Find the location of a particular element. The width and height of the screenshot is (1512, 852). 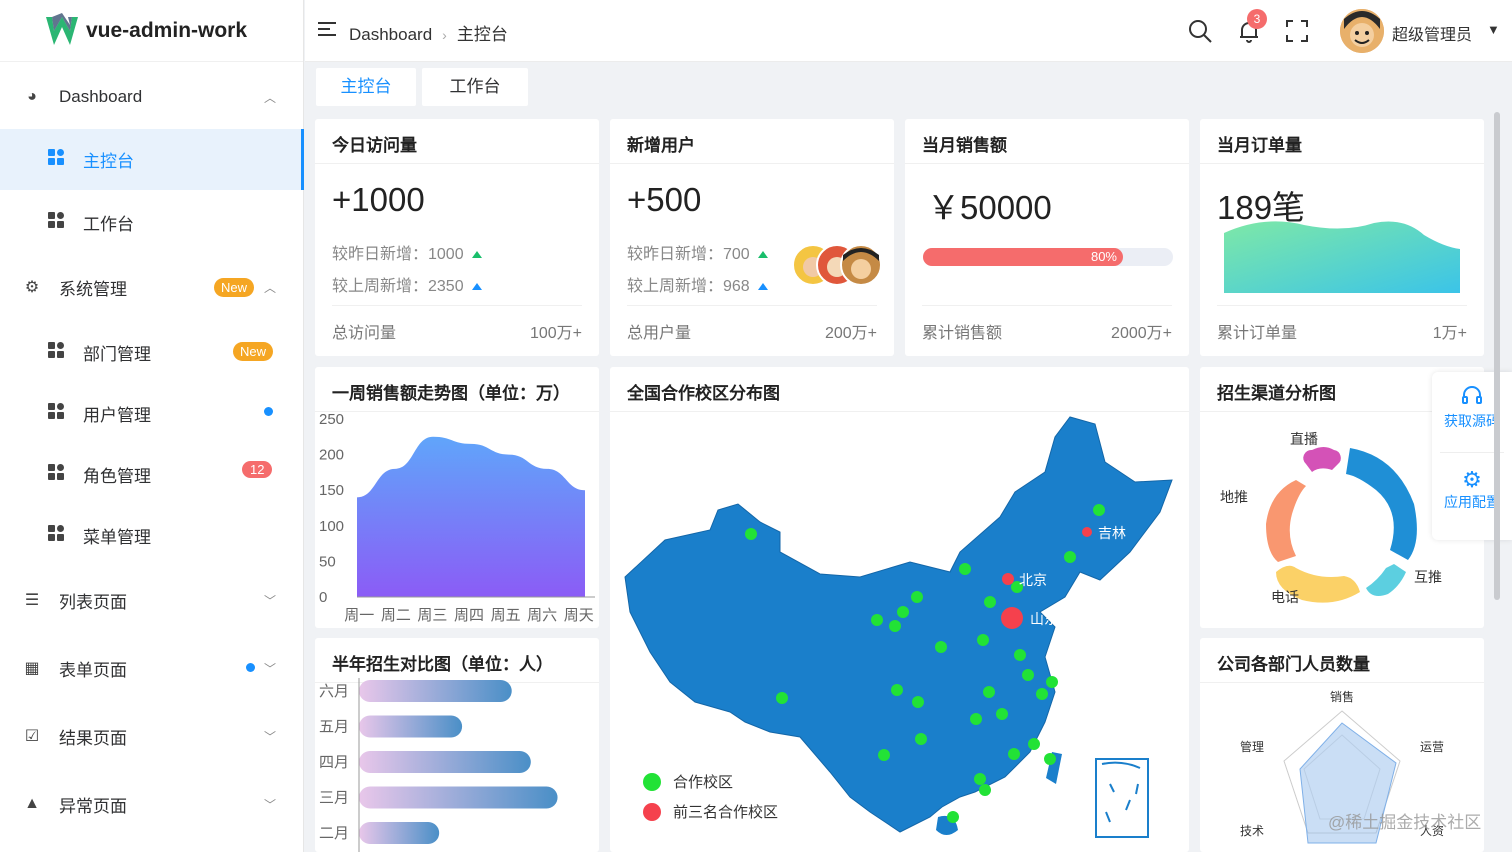

stat-sub-text: 较昨日新增：700 is located at coordinates (688, 254).